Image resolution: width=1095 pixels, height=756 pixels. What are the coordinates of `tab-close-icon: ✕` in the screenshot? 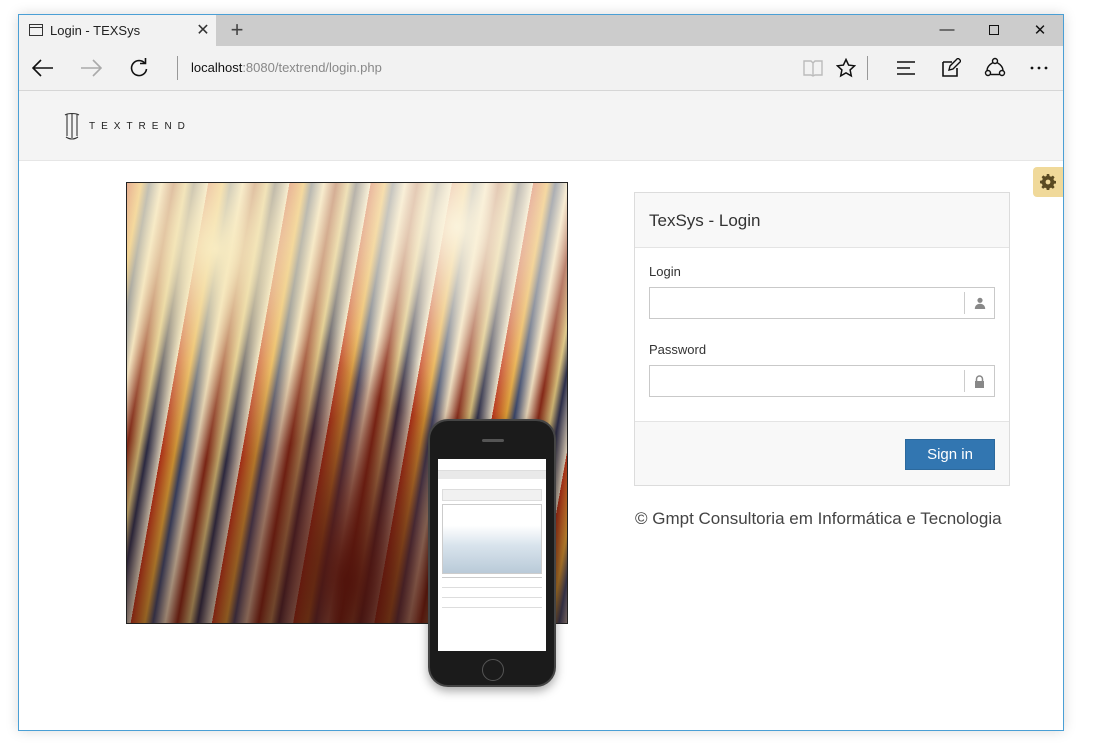 It's located at (203, 30).